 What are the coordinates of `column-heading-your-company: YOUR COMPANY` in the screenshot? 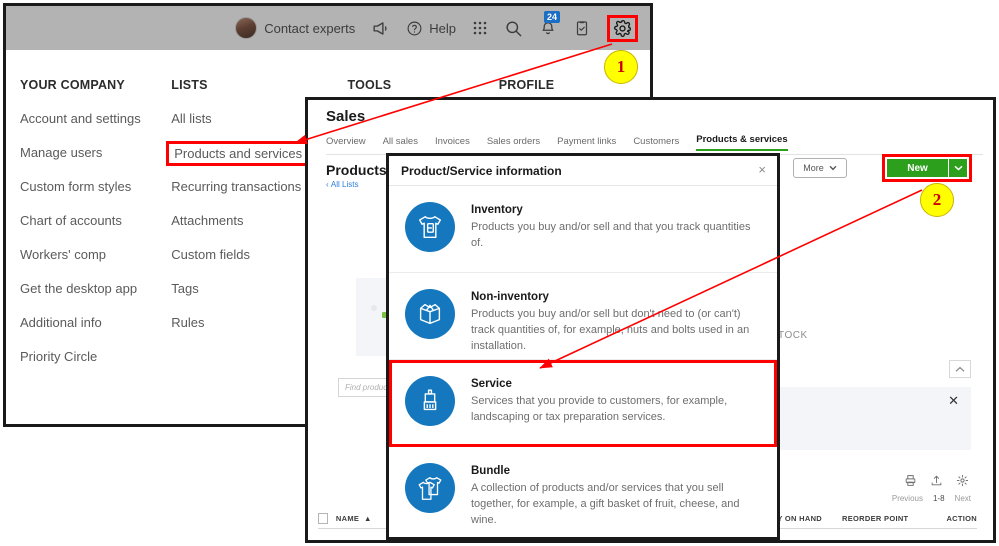 It's located at (72, 85).